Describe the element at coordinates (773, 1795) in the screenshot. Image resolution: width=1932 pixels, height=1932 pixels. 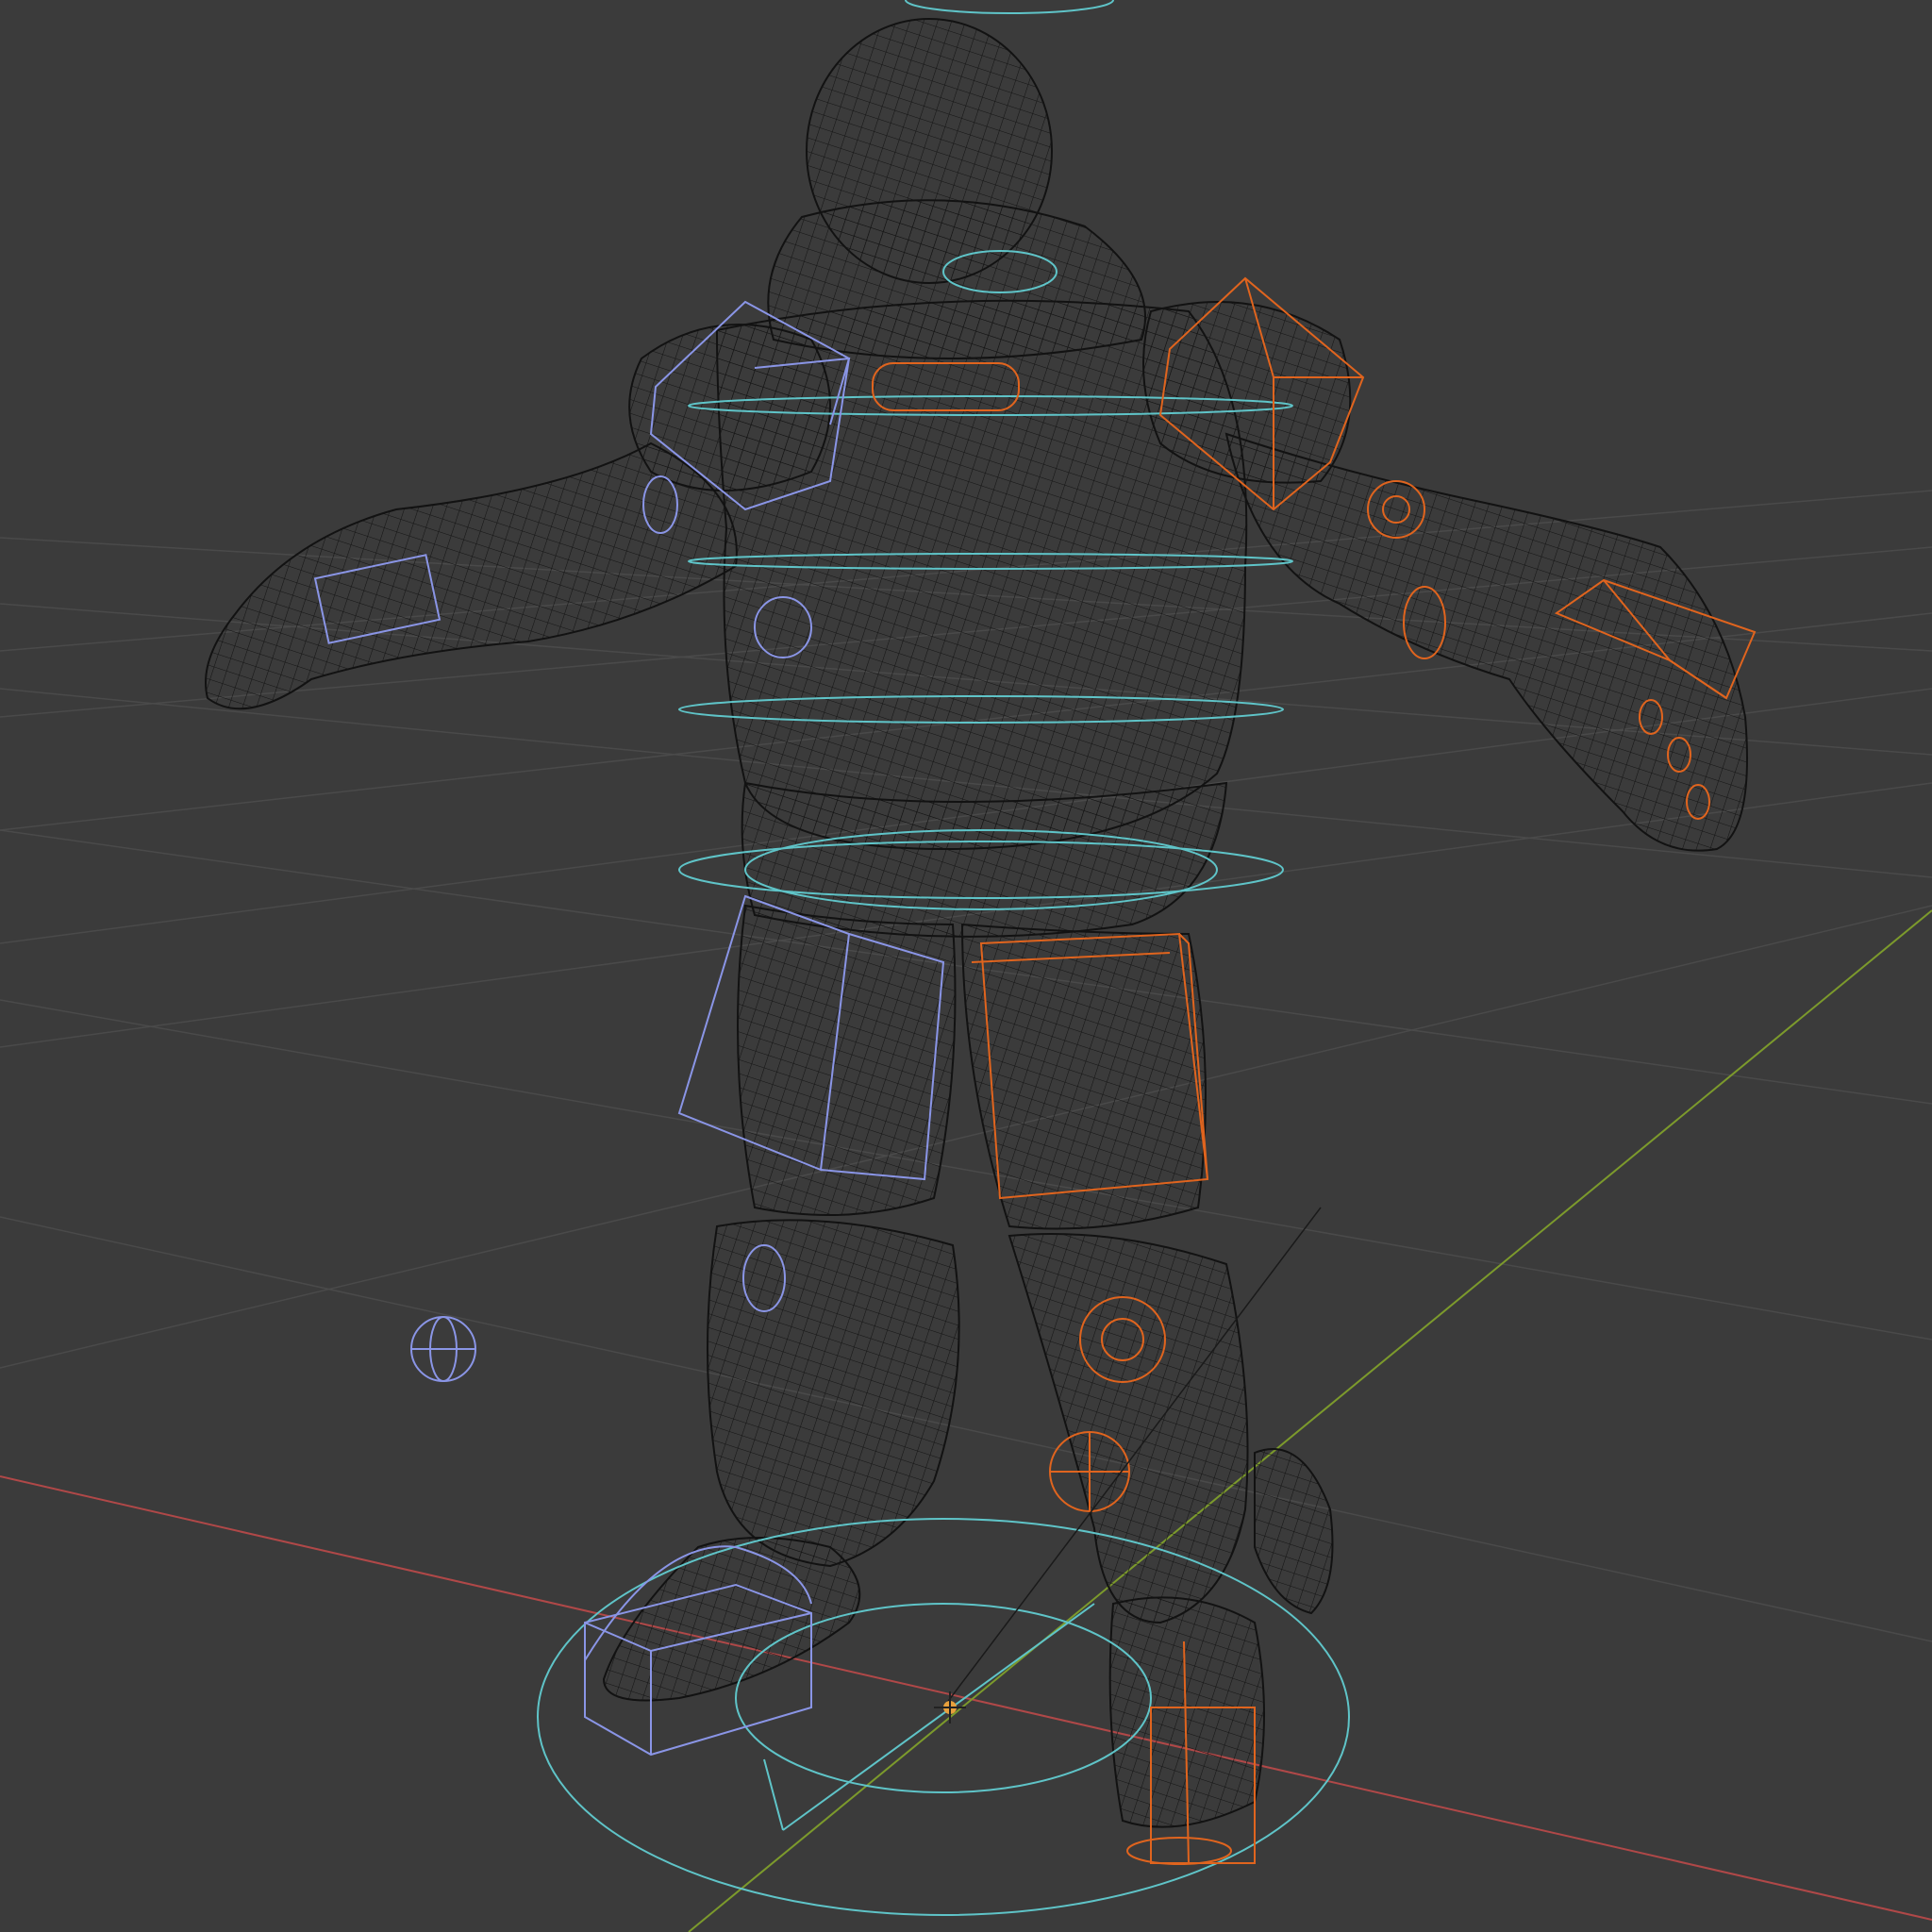
I see `rig-link-line` at that location.